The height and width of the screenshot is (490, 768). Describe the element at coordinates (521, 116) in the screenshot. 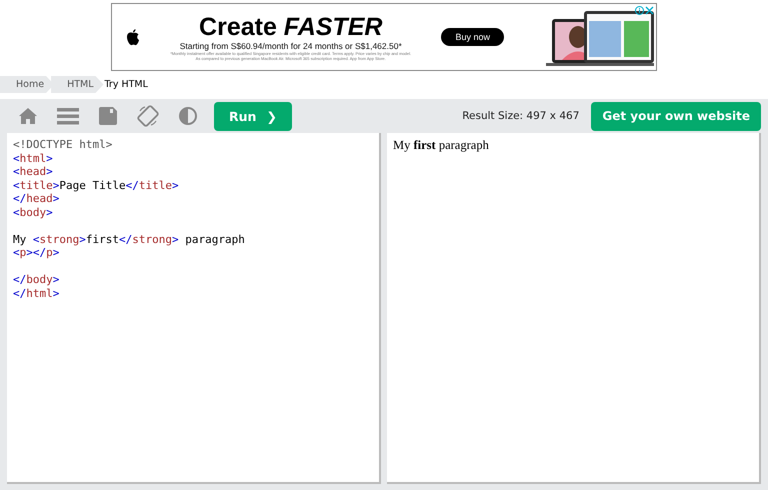

I see `result-size-text: Result Size: 497 x 467` at that location.